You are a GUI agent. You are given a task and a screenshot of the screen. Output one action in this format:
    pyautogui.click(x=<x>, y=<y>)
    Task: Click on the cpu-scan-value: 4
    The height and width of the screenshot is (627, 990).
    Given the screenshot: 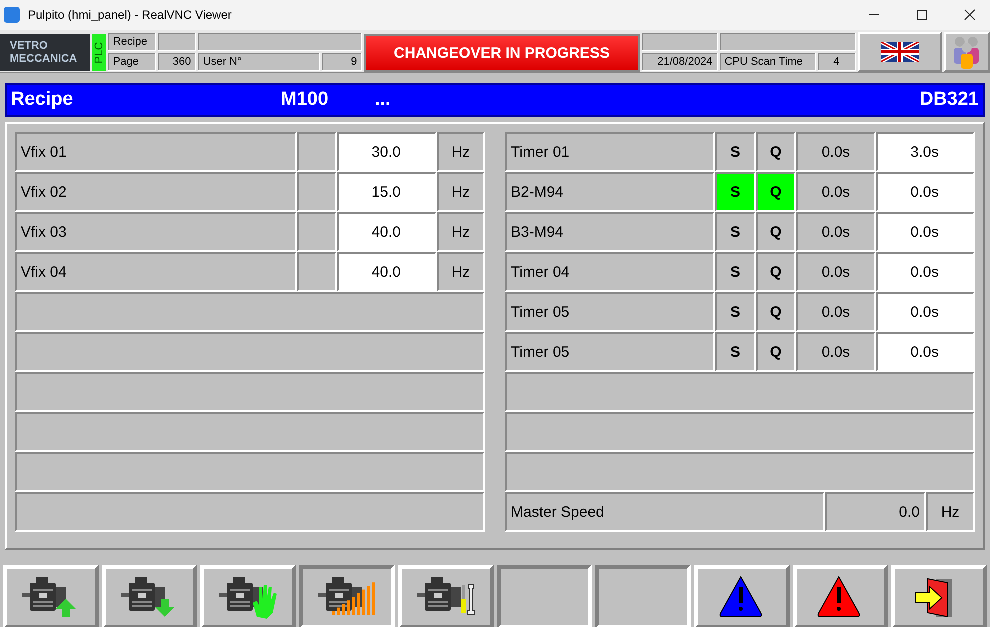 What is the action you would take?
    pyautogui.click(x=837, y=62)
    